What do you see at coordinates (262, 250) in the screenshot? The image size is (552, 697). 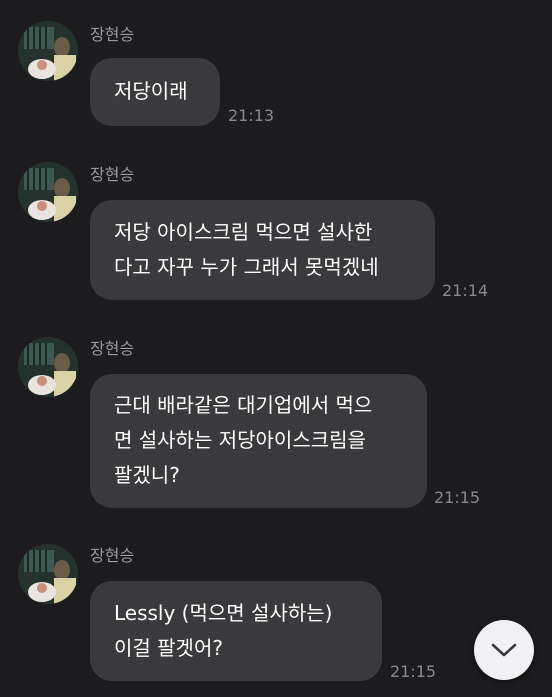 I see `message-bubble: 저당 아이스크림 먹으면 설사한 다고 자꾸 누가 그래서 못먹겠네` at bounding box center [262, 250].